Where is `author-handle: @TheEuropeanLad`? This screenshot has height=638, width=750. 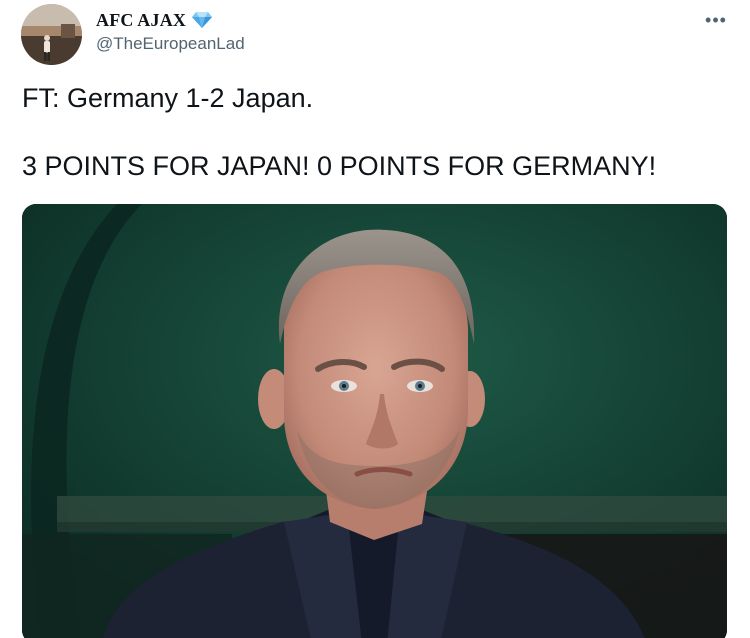
author-handle: @TheEuropeanLad is located at coordinates (170, 44).